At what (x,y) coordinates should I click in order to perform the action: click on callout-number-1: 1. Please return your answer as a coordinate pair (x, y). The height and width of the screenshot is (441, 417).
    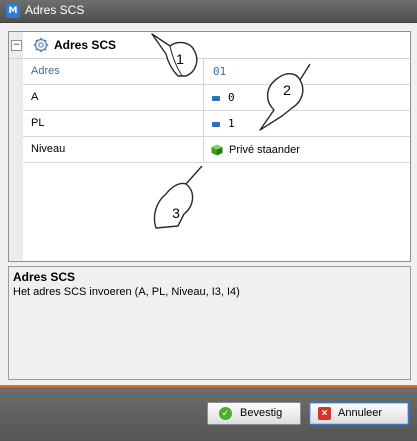
    Looking at the image, I should click on (180, 59).